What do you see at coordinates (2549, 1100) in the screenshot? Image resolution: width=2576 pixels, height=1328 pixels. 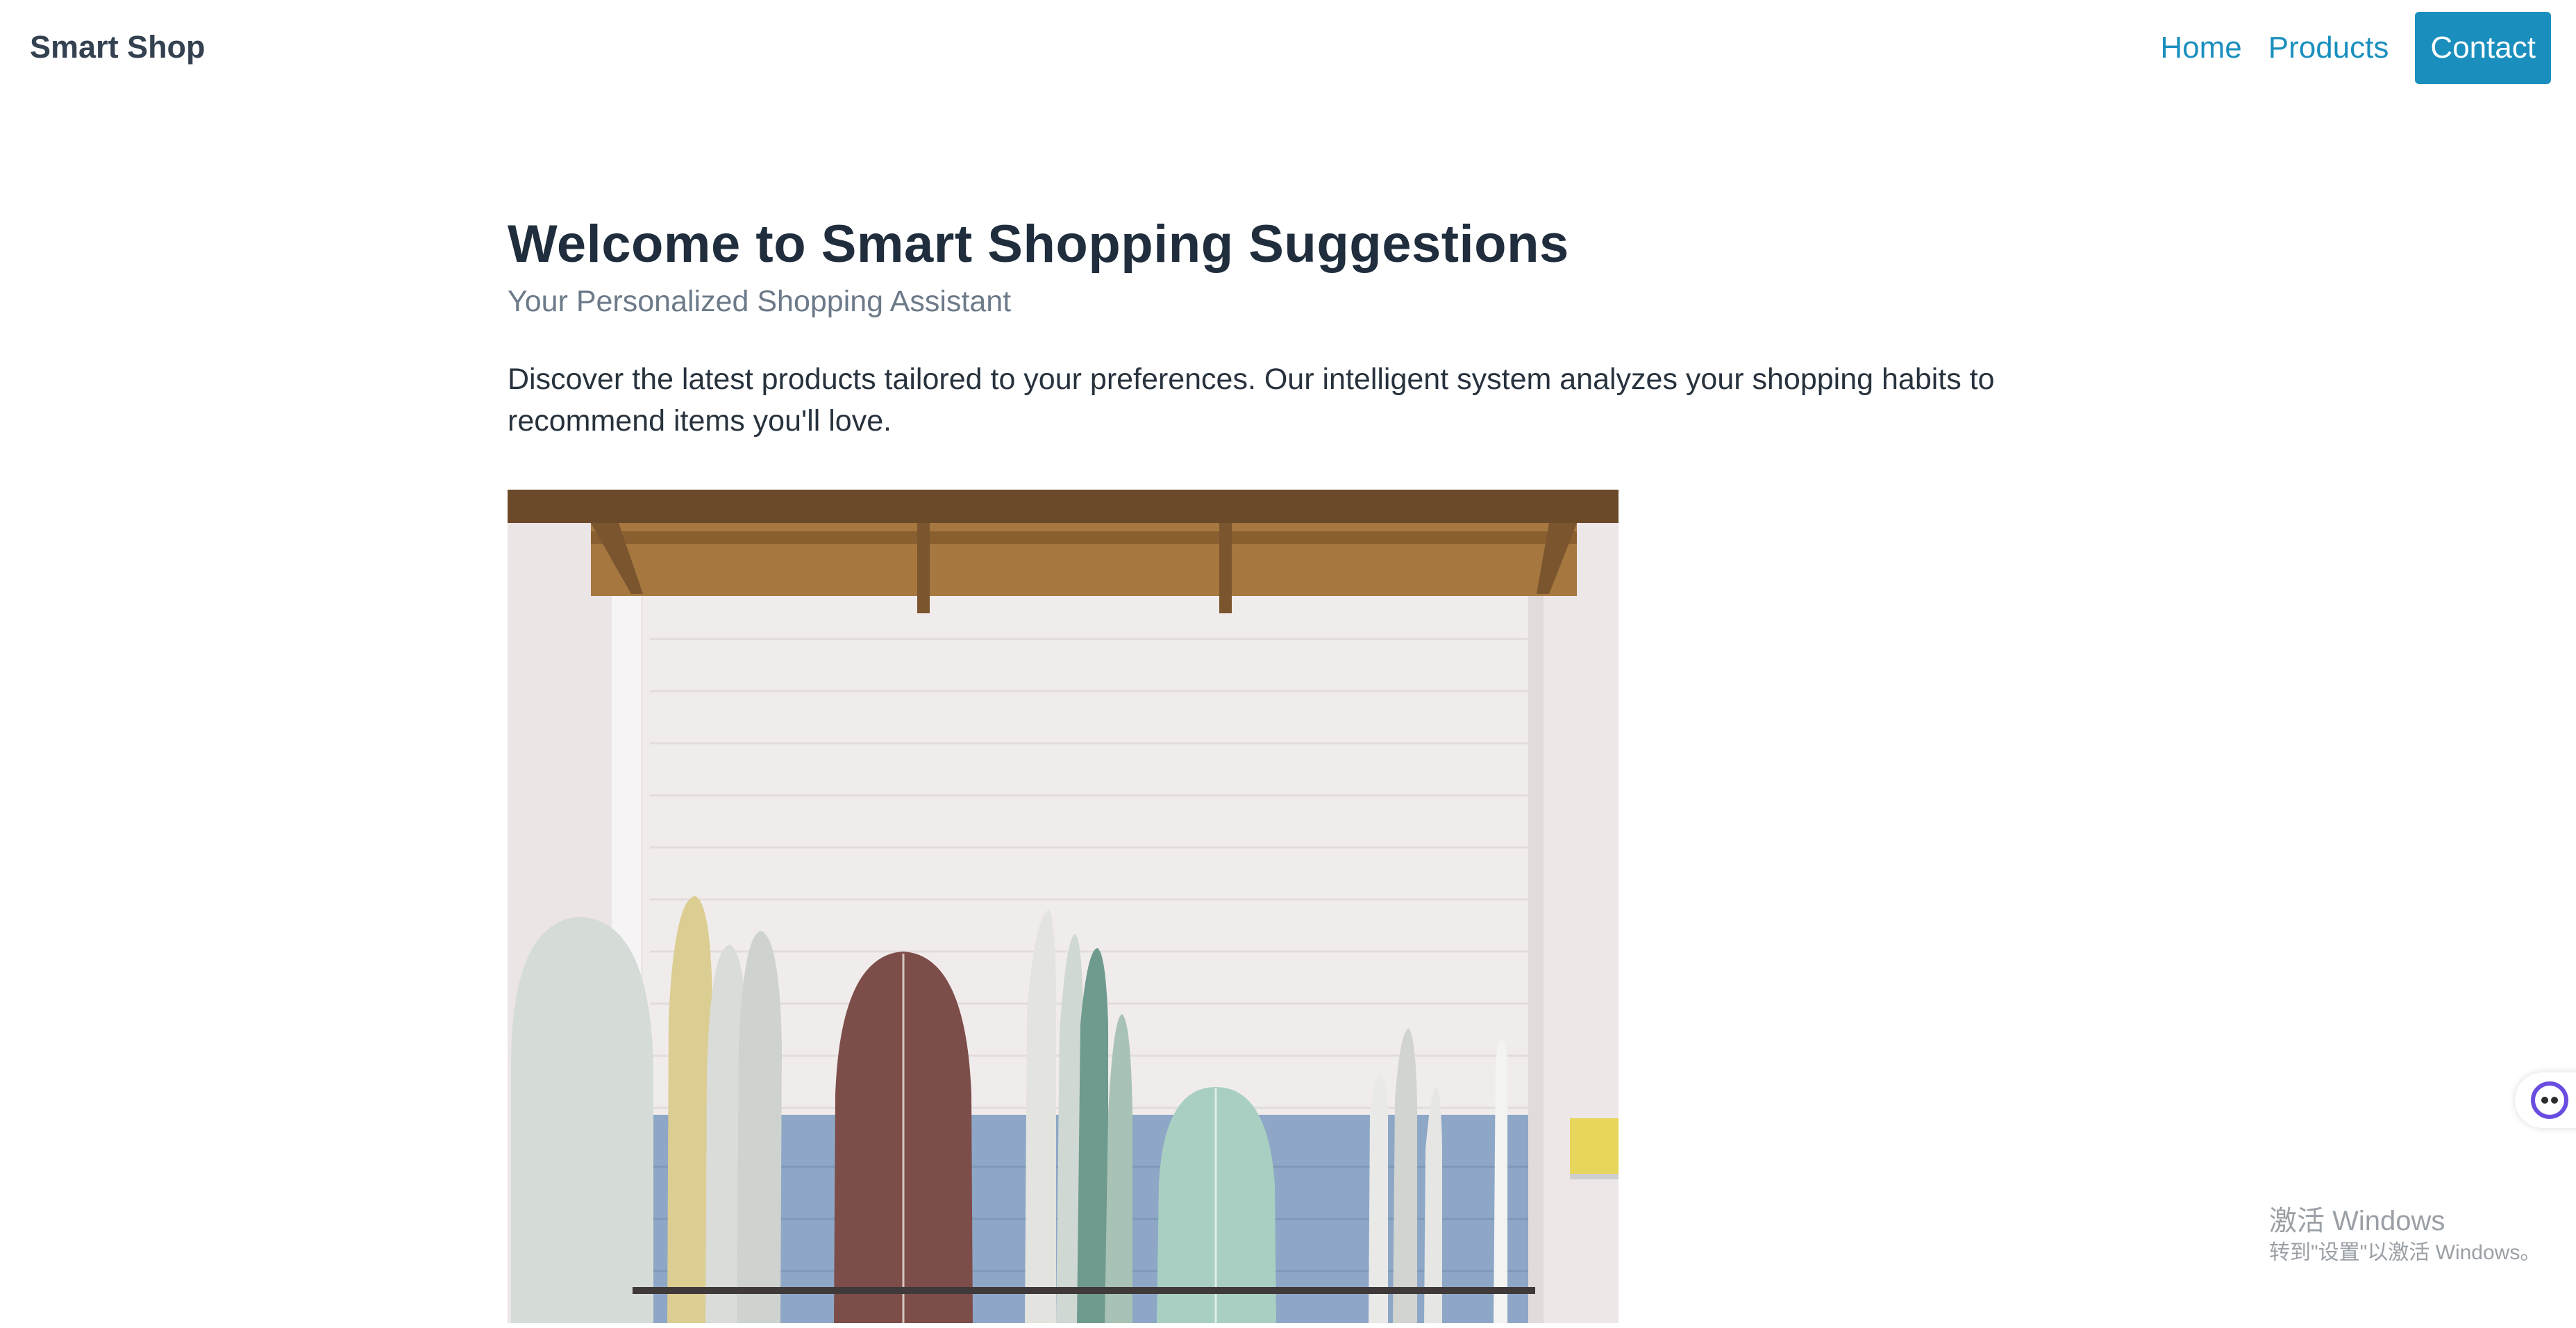 I see `assistant-face-icon` at bounding box center [2549, 1100].